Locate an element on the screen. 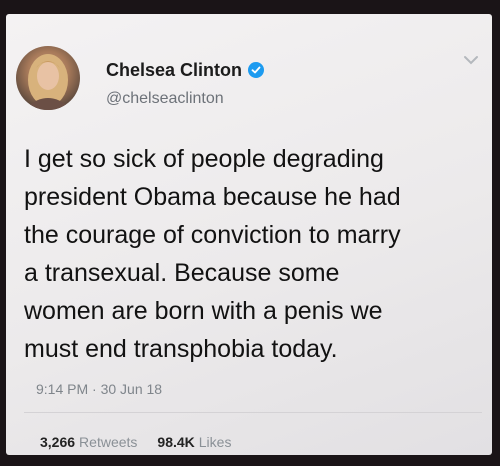 This screenshot has height=466, width=500. tweet-text-line: I get so sick of people degrading is located at coordinates (204, 159).